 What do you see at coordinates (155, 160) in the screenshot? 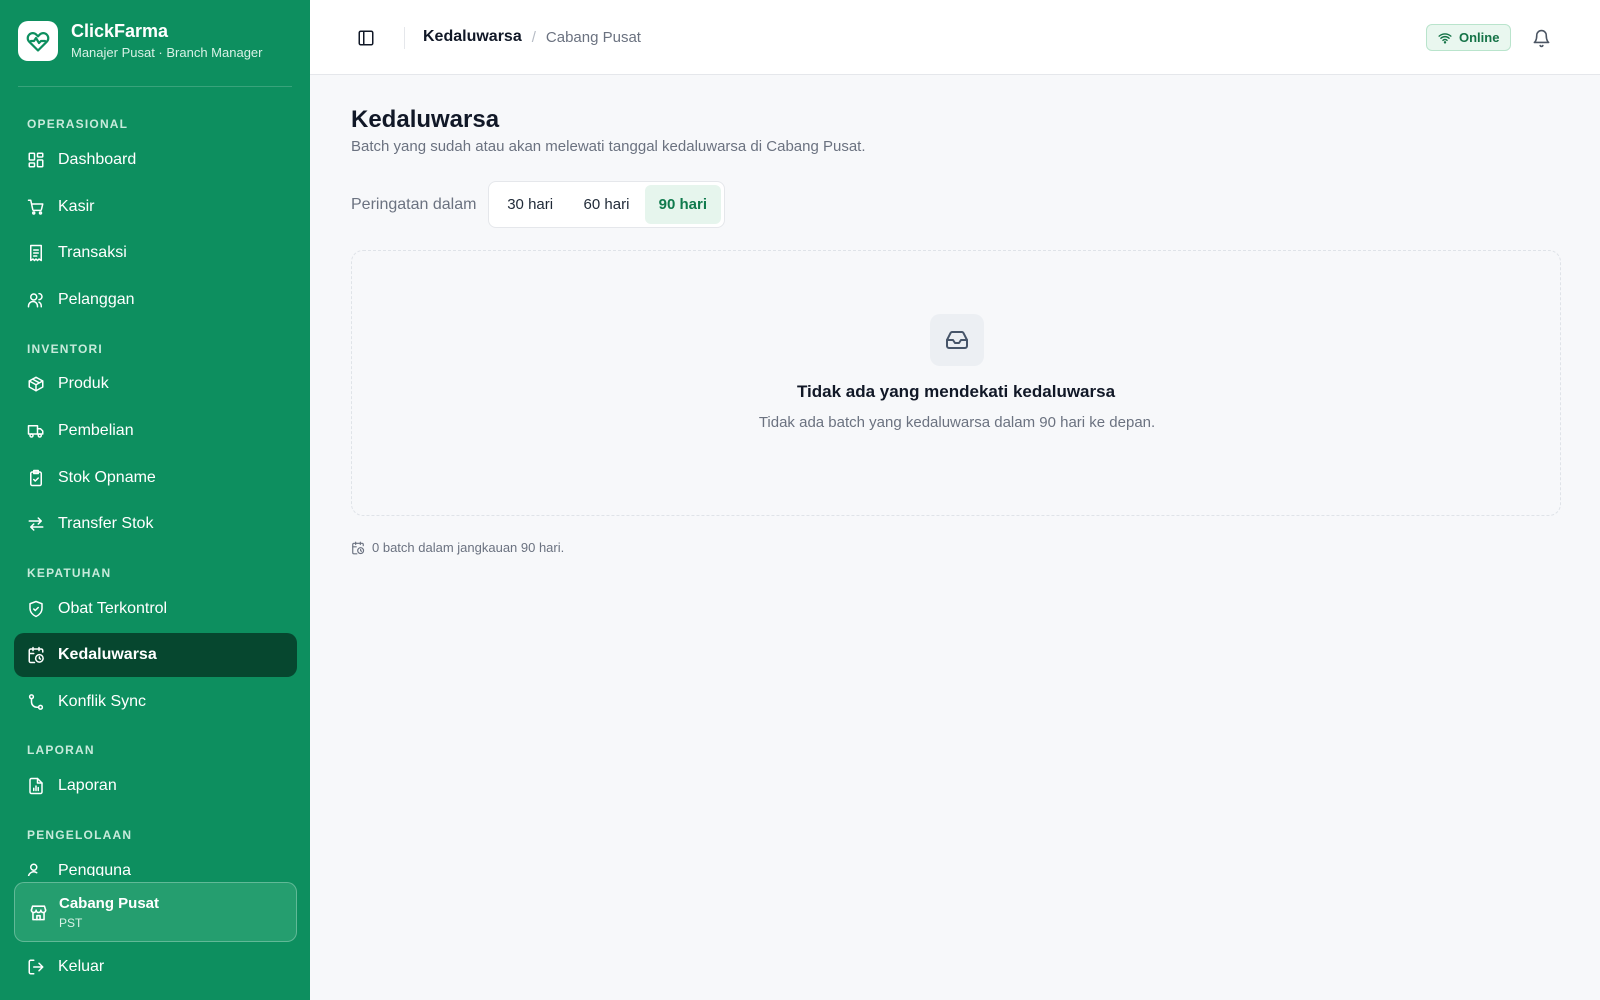
I see `sidebar-item-dashboard: Dashboard` at bounding box center [155, 160].